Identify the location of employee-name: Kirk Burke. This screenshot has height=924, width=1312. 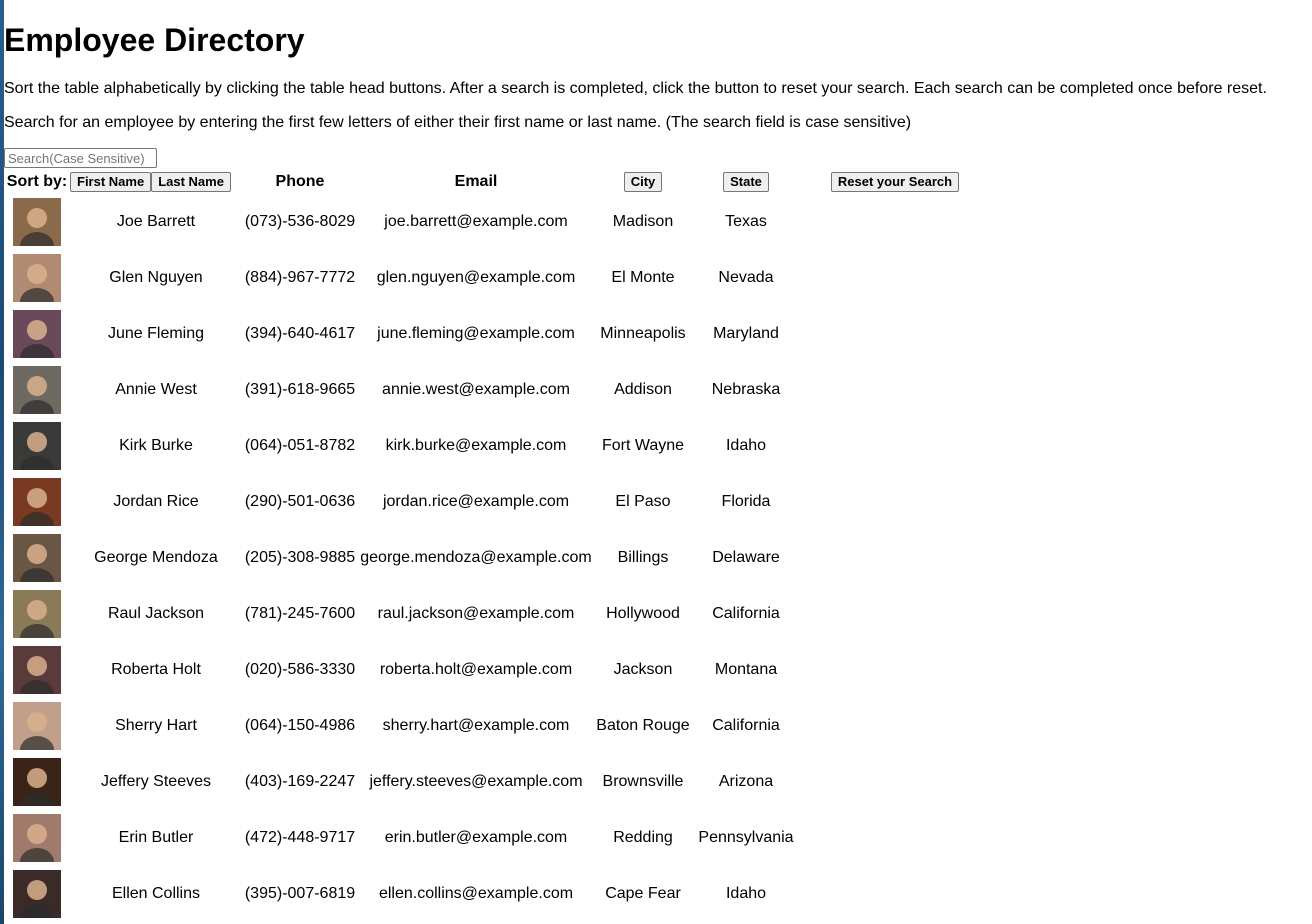
(156, 445).